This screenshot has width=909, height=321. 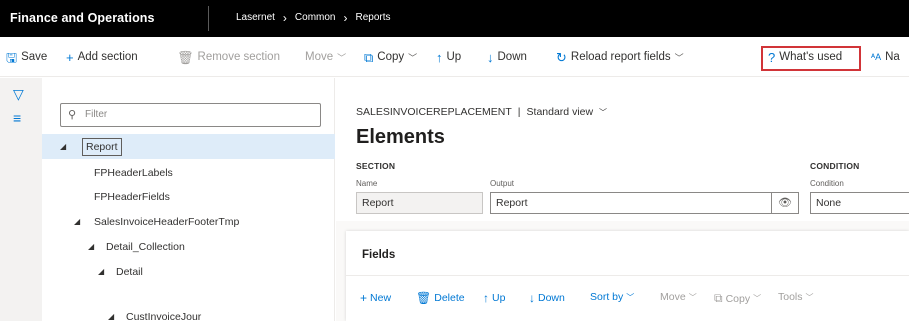 I want to click on fields-copy-label: Copy, so click(x=738, y=298).